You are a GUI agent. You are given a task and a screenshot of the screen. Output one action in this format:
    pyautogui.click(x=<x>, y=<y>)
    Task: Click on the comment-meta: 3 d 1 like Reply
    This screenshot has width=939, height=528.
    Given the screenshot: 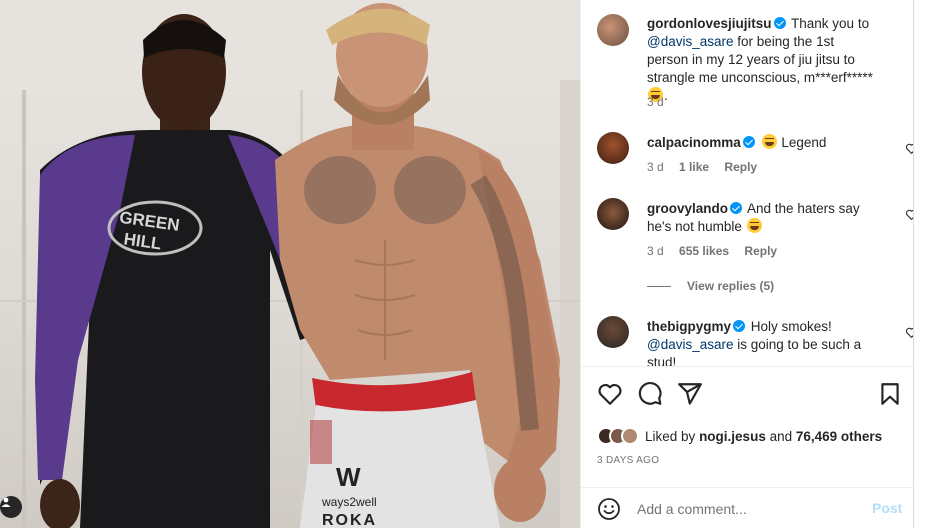 What is the action you would take?
    pyautogui.click(x=708, y=167)
    